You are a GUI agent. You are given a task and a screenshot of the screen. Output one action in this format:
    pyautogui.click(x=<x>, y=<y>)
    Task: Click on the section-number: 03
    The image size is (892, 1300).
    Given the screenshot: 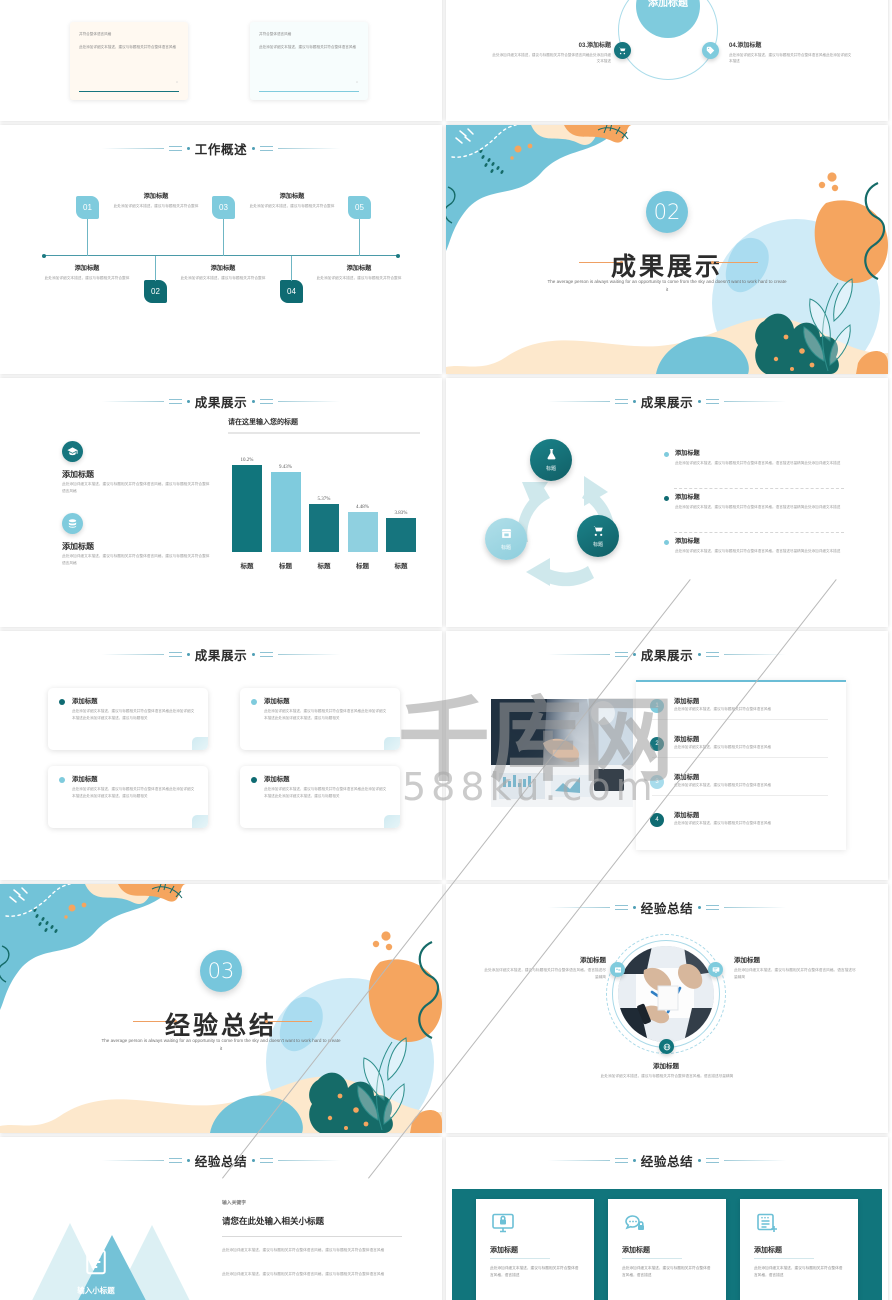 What is the action you would take?
    pyautogui.click(x=221, y=971)
    